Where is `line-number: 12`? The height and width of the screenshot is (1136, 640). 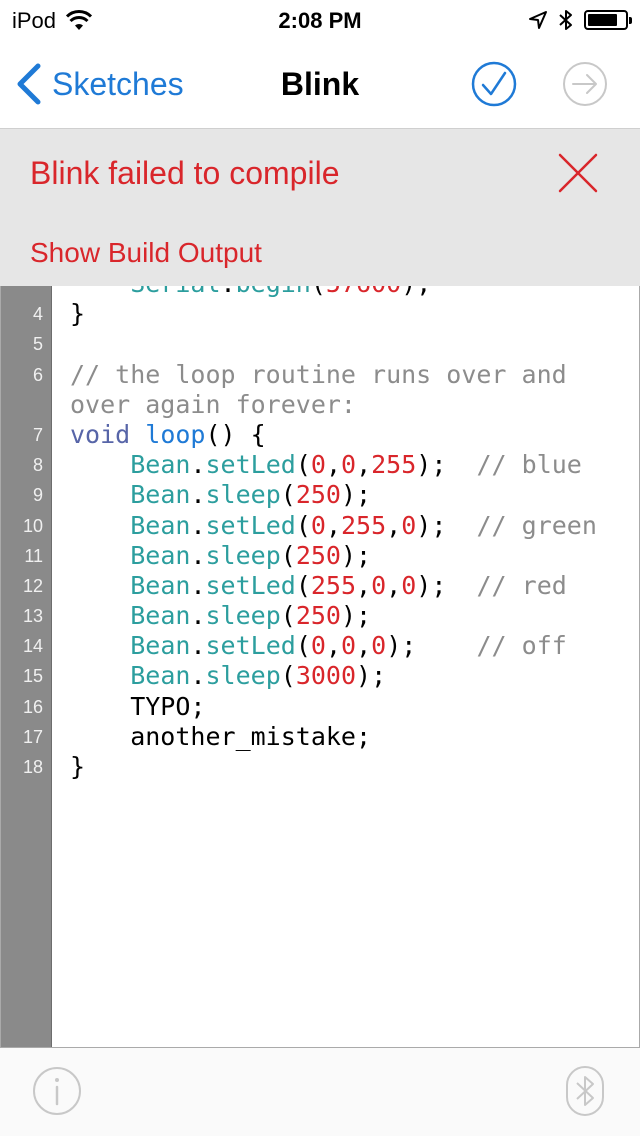
line-number: 12 is located at coordinates (32, 585).